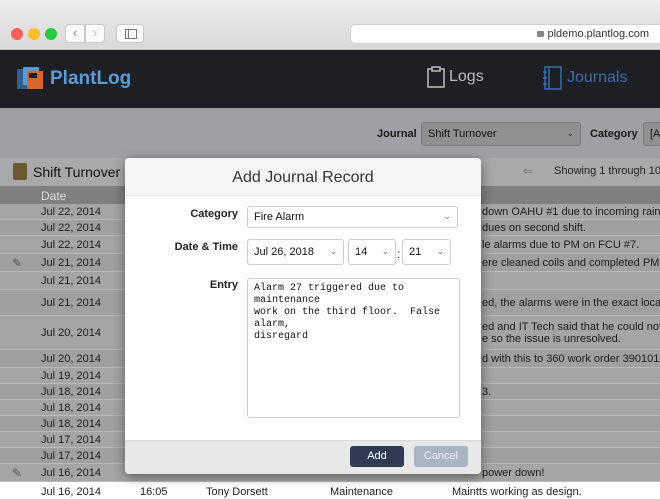 The width and height of the screenshot is (660, 499). I want to click on previous-page-arrow-icon: ⇐, so click(528, 171).